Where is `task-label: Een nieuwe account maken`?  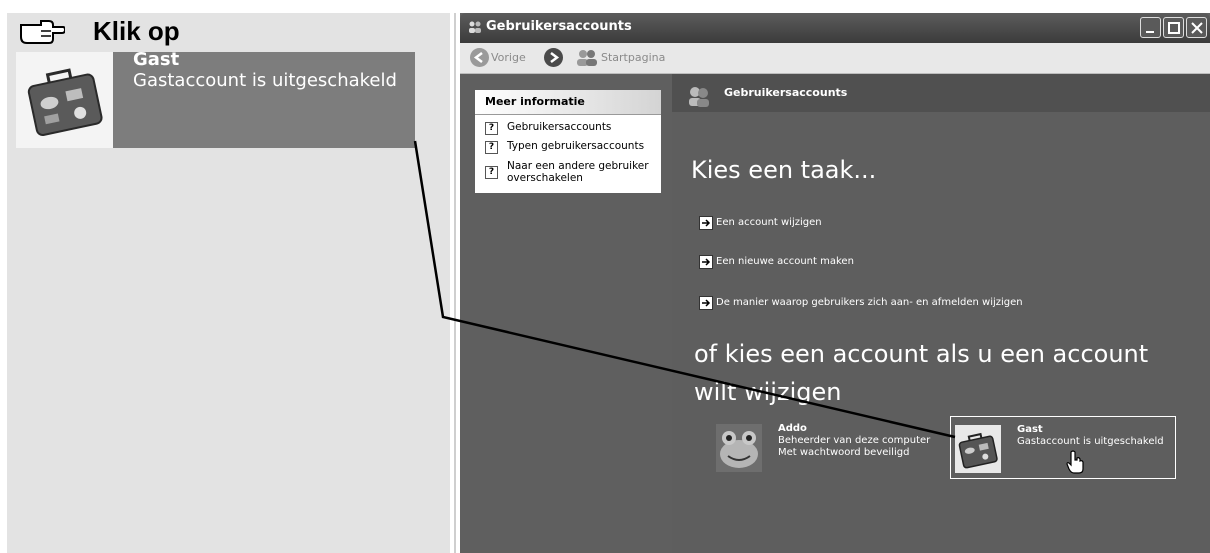 task-label: Een nieuwe account maken is located at coordinates (785, 261).